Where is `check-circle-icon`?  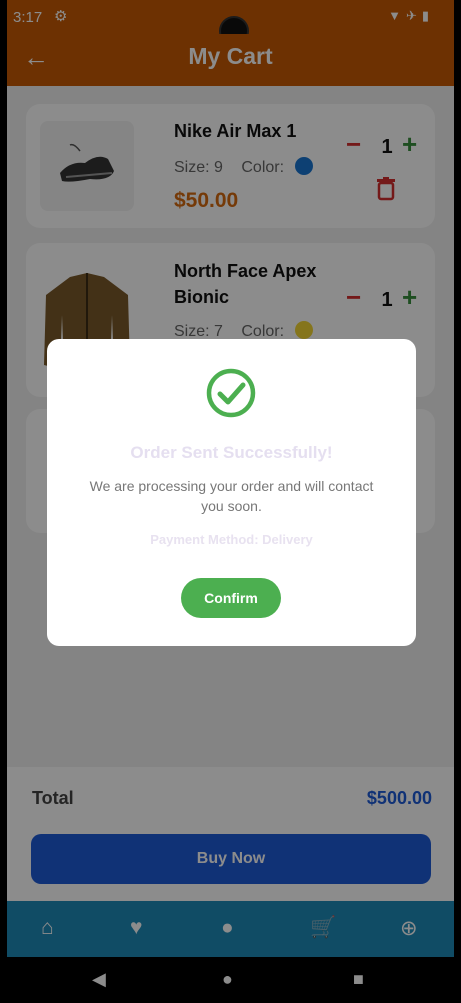
check-circle-icon is located at coordinates (231, 393).